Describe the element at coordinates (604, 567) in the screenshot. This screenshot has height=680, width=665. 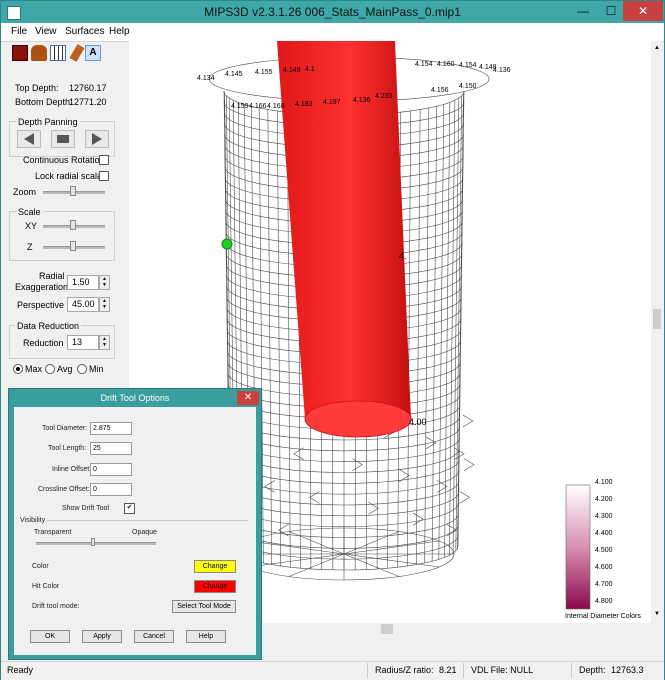
I see `legend-tick: 4.600` at that location.